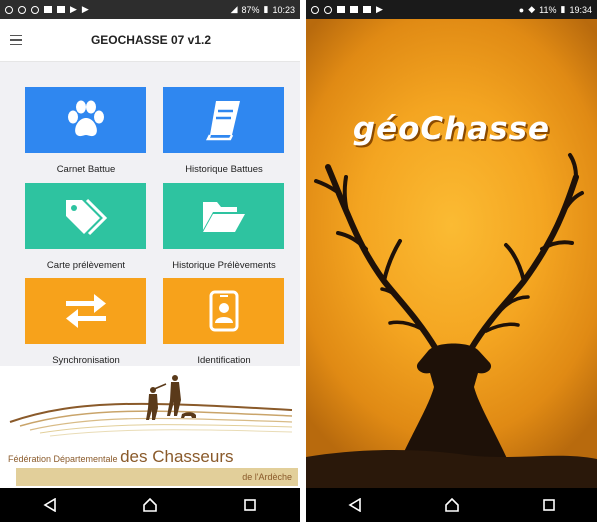 Image resolution: width=597 pixels, height=522 pixels. What do you see at coordinates (177, 456) in the screenshot?
I see `federation-title: des Chasseurs` at bounding box center [177, 456].